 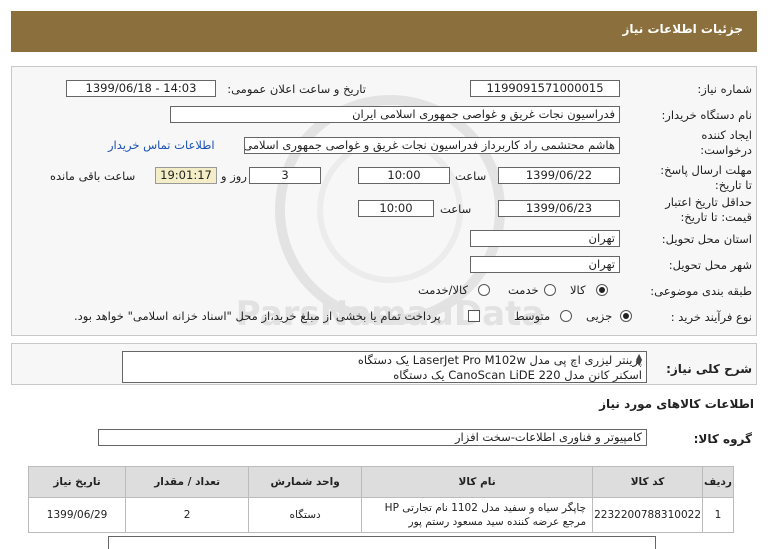 What do you see at coordinates (559, 208) in the screenshot?
I see `validity-date-field: 1399/06/23` at bounding box center [559, 208].